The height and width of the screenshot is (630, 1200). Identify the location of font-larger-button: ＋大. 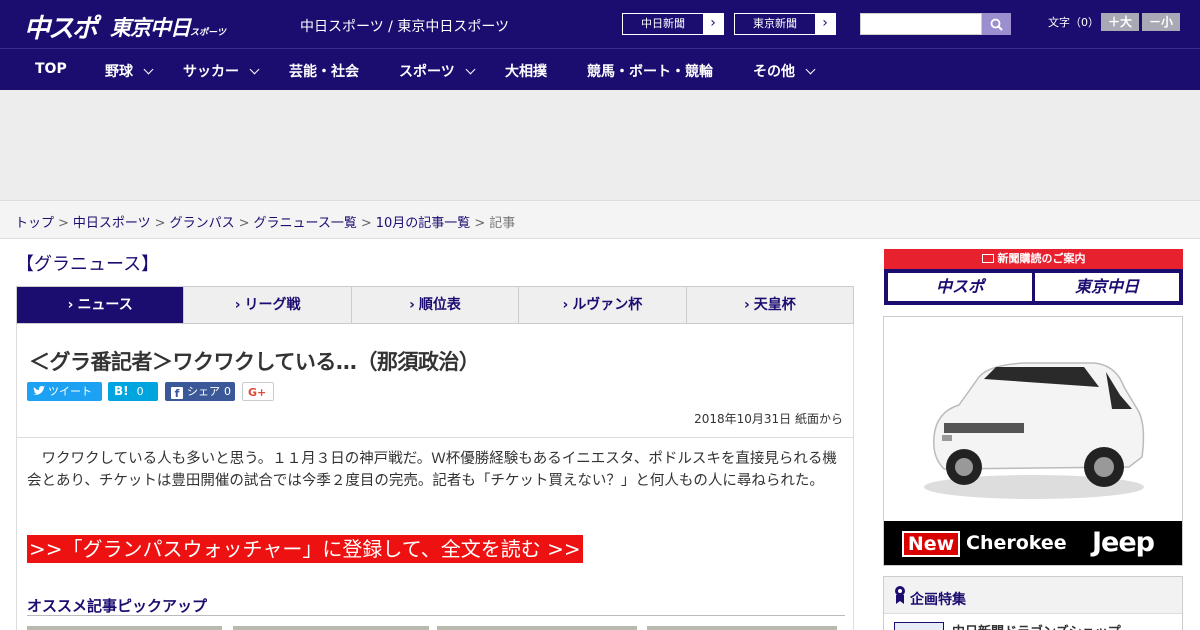
(1120, 22).